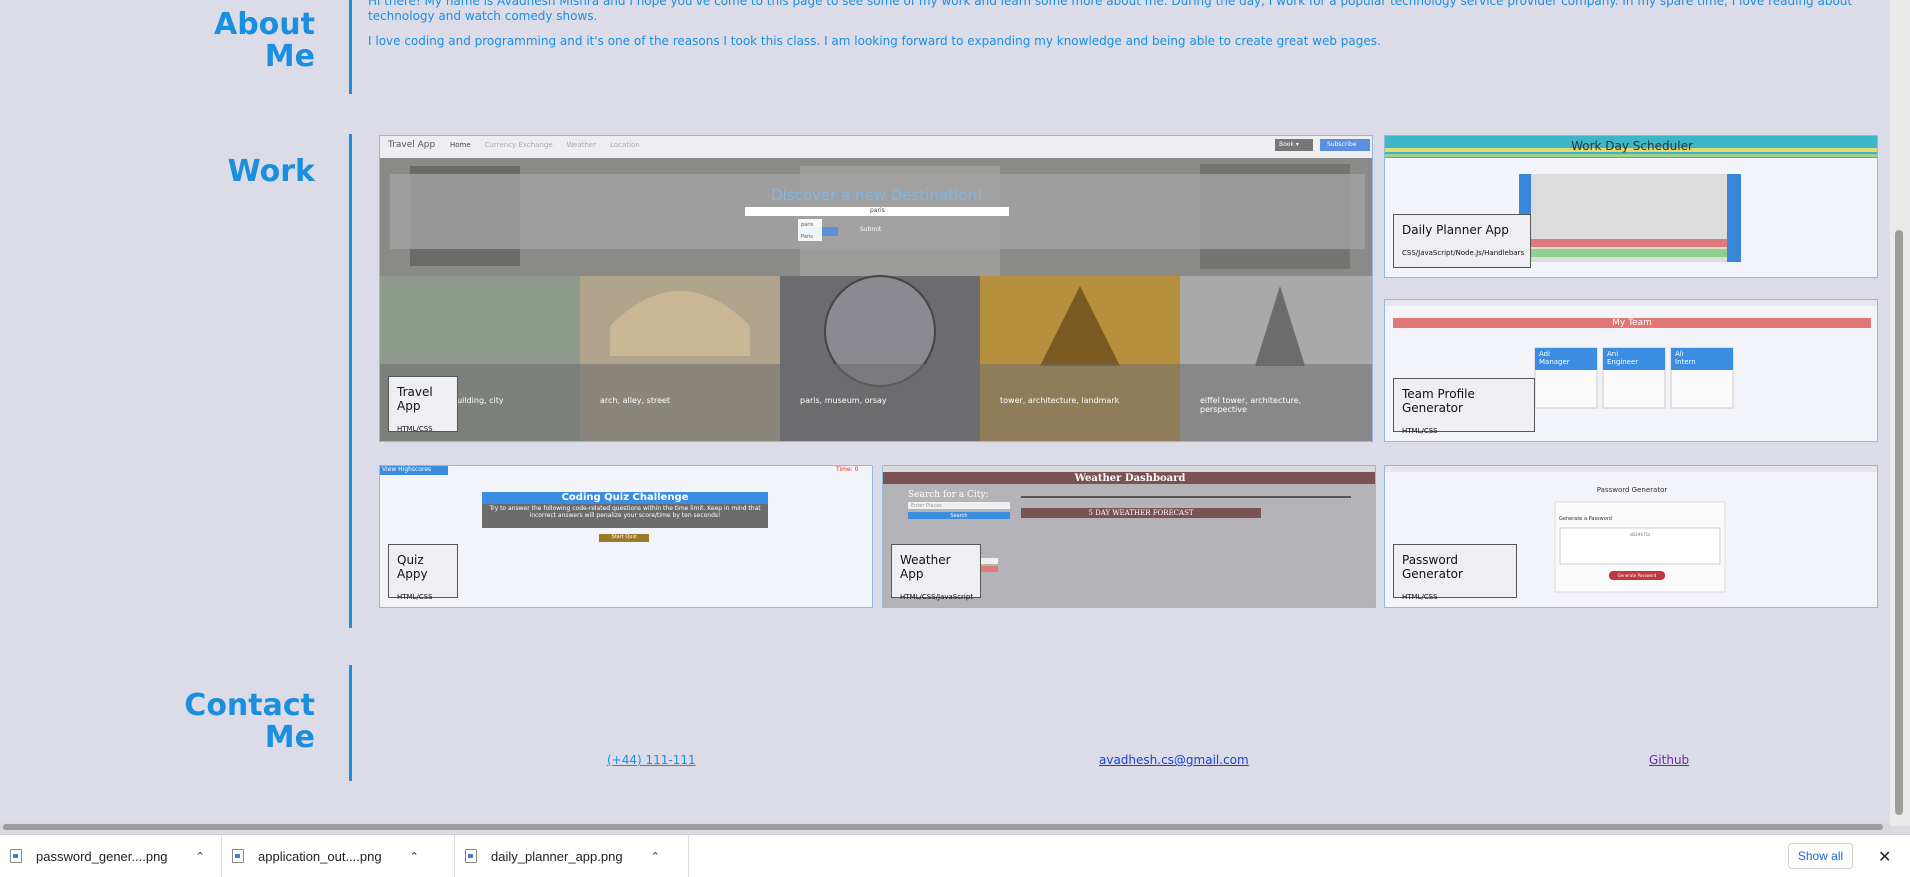 The height and width of the screenshot is (877, 1910). What do you see at coordinates (959, 516) in the screenshot?
I see `weather-search-button: Search` at bounding box center [959, 516].